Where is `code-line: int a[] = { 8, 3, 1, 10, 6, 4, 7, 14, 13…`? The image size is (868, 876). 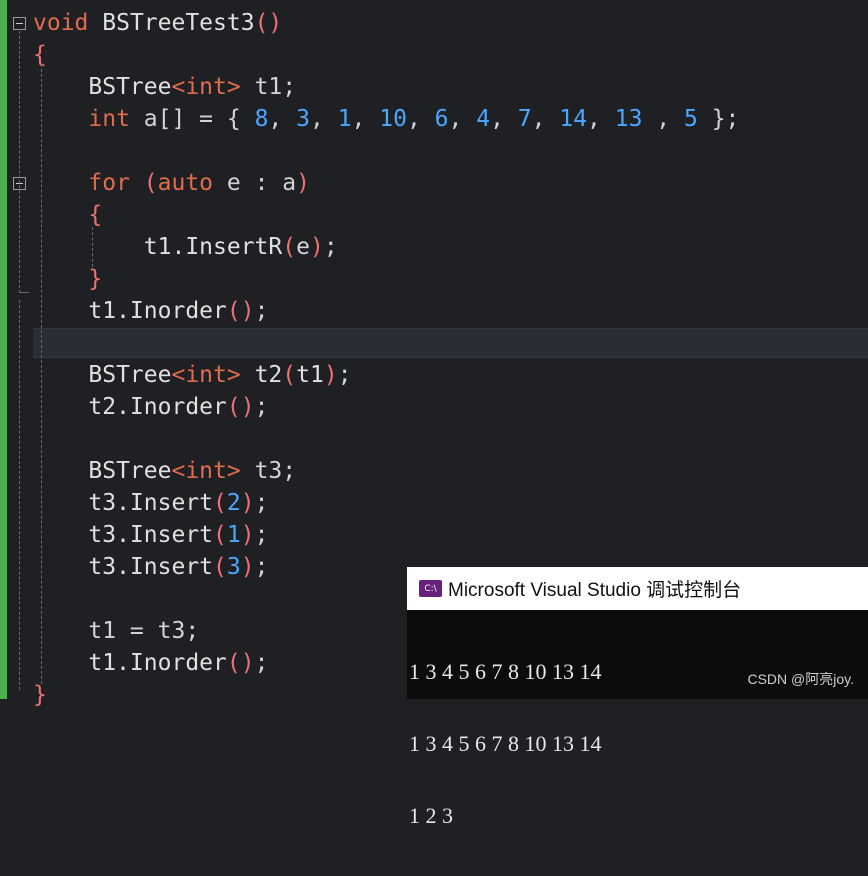
code-line: int a[] = { 8, 3, 1, 10, 6, 4, 7, 14, 13… is located at coordinates (386, 119).